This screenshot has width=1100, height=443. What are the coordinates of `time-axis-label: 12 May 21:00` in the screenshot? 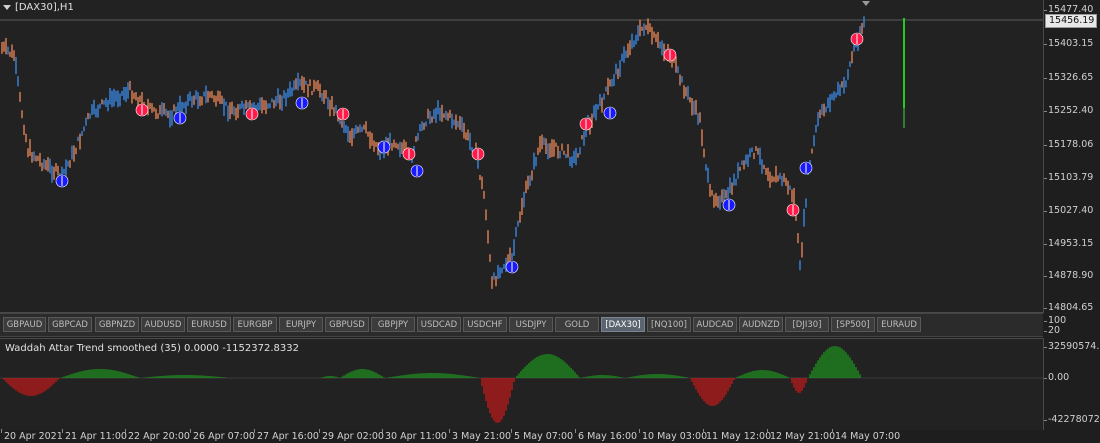 It's located at (801, 435).